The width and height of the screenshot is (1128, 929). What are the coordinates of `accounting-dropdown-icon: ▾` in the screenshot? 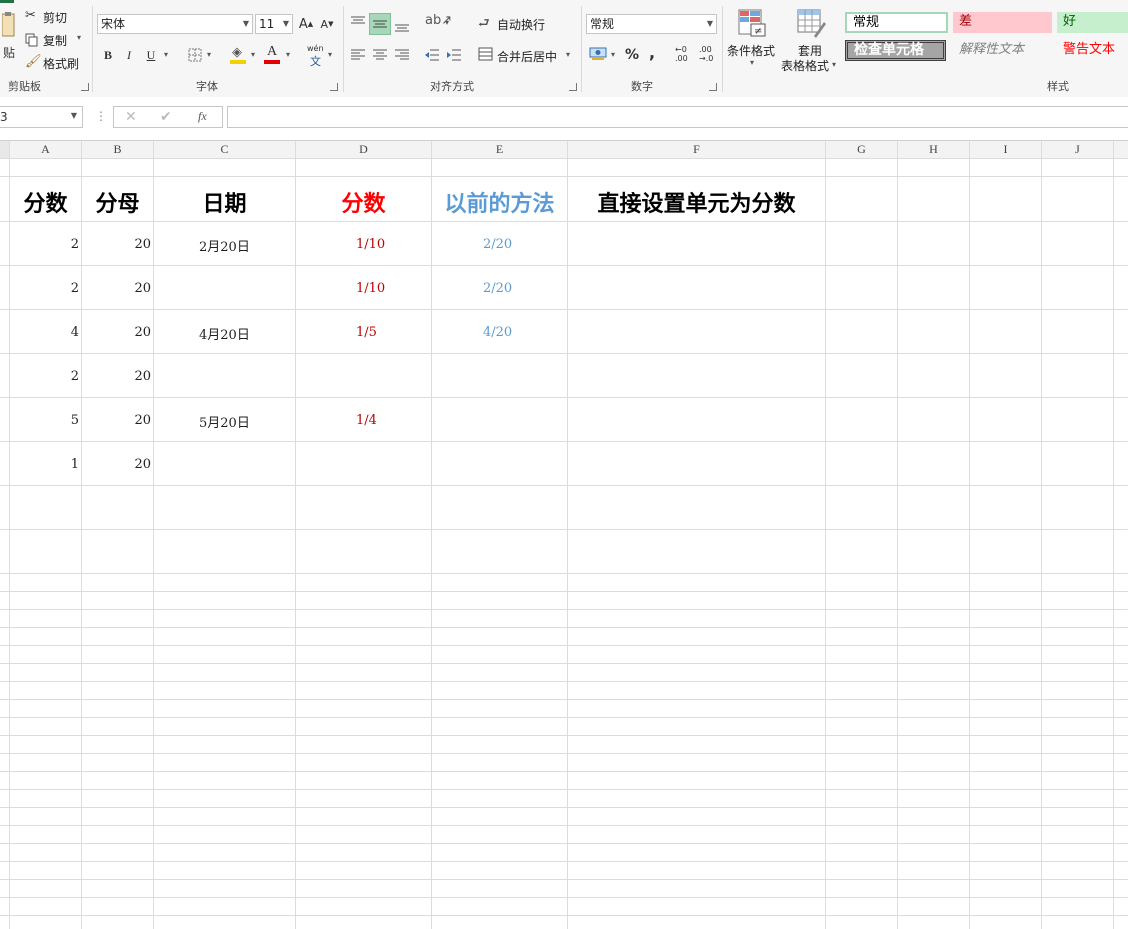 It's located at (613, 54).